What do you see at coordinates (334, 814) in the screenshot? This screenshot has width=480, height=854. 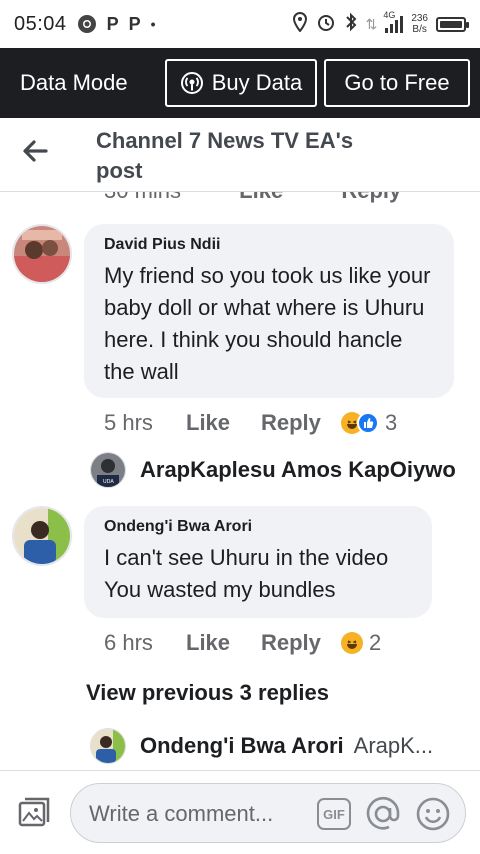 I see `gif-icon: GIF` at bounding box center [334, 814].